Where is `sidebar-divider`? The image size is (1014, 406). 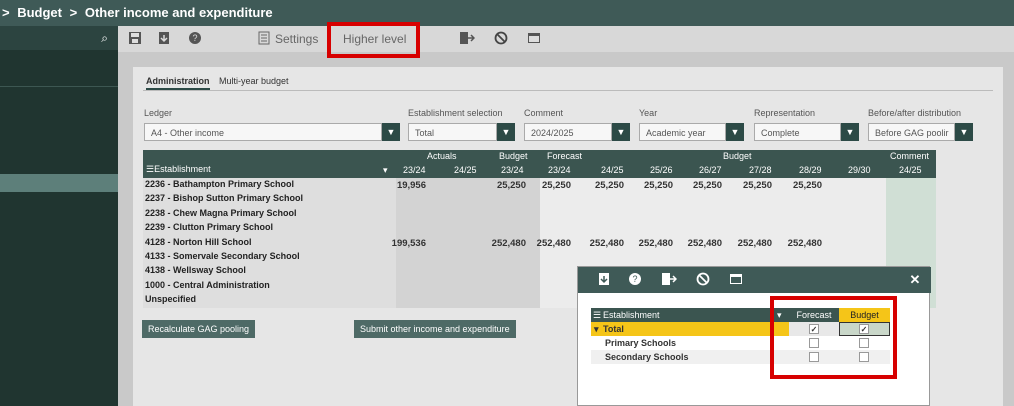 sidebar-divider is located at coordinates (59, 86).